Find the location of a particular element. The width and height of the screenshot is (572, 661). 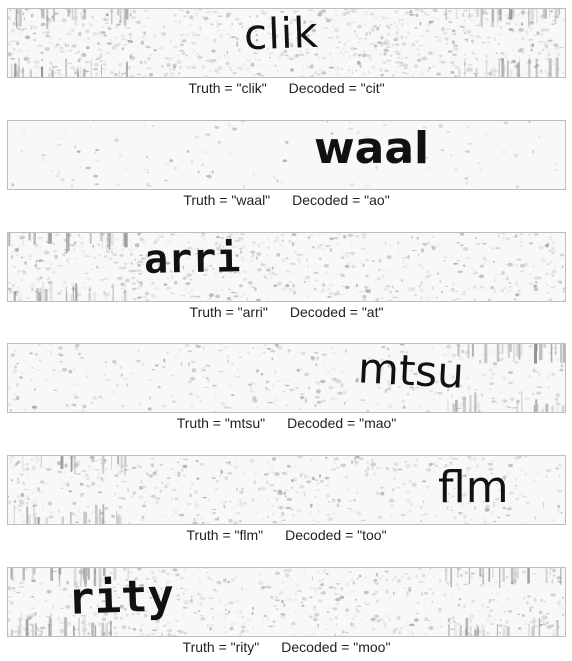

caption-2: Truth = "arri" Decoded = "at" is located at coordinates (286, 312).